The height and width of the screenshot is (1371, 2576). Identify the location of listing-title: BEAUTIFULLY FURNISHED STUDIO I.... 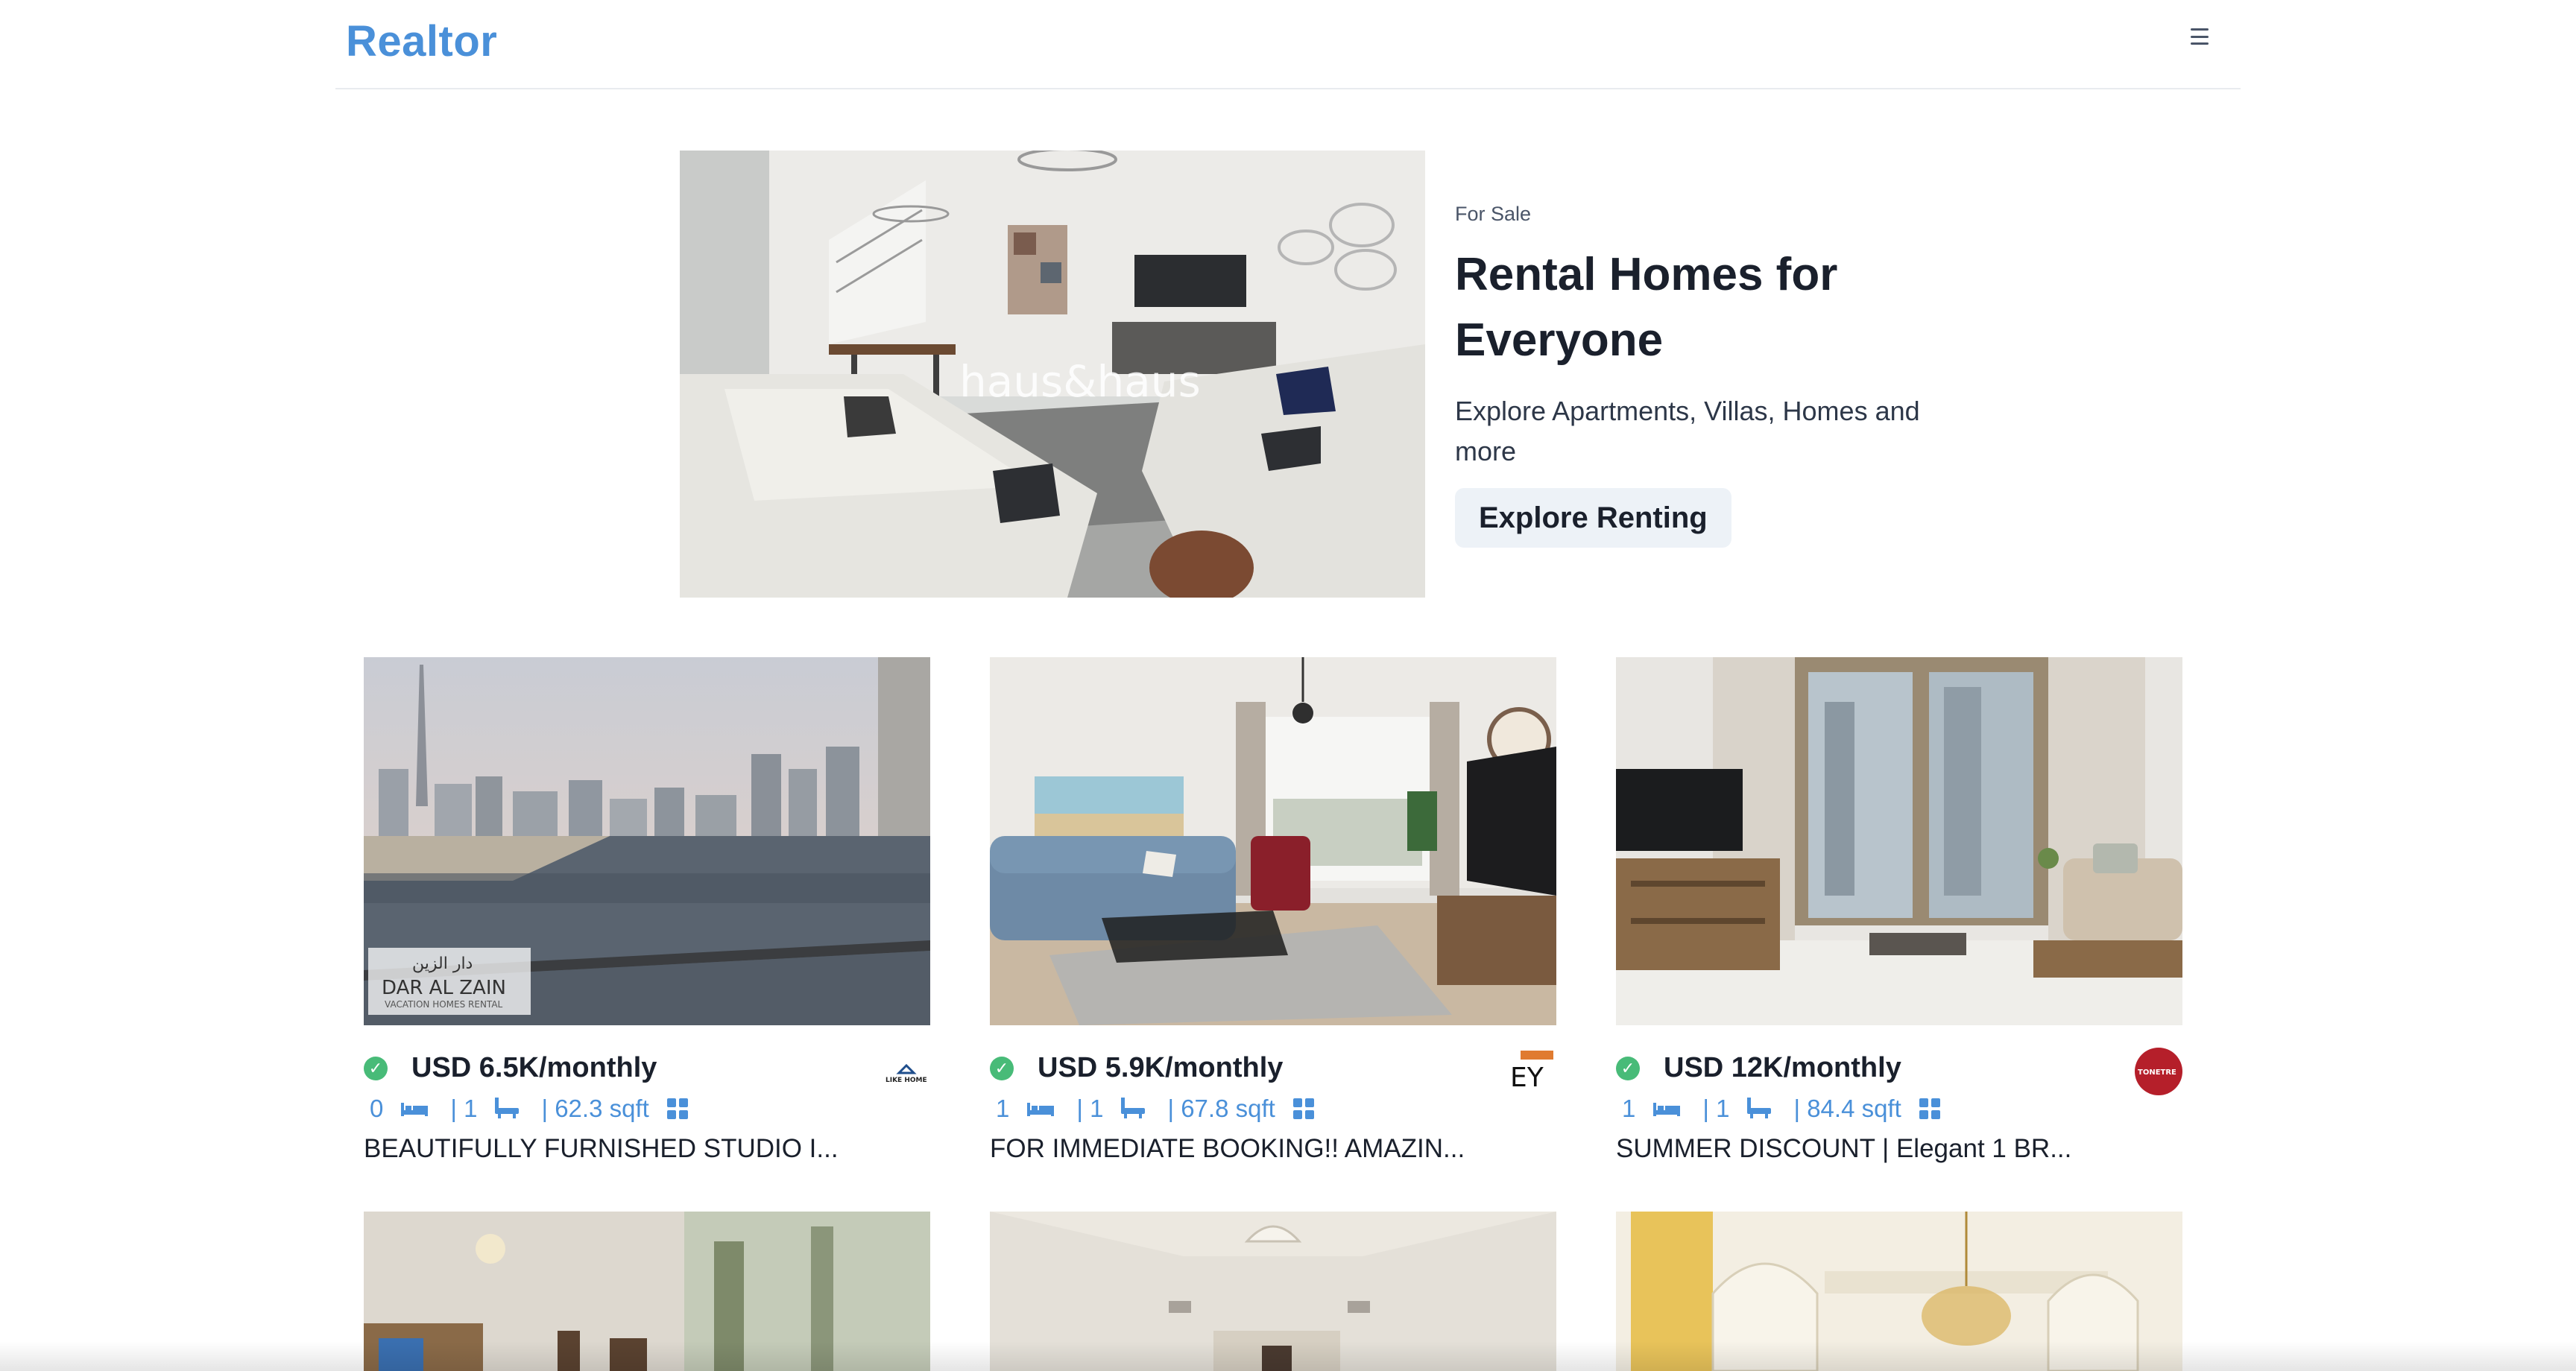
(647, 1149).